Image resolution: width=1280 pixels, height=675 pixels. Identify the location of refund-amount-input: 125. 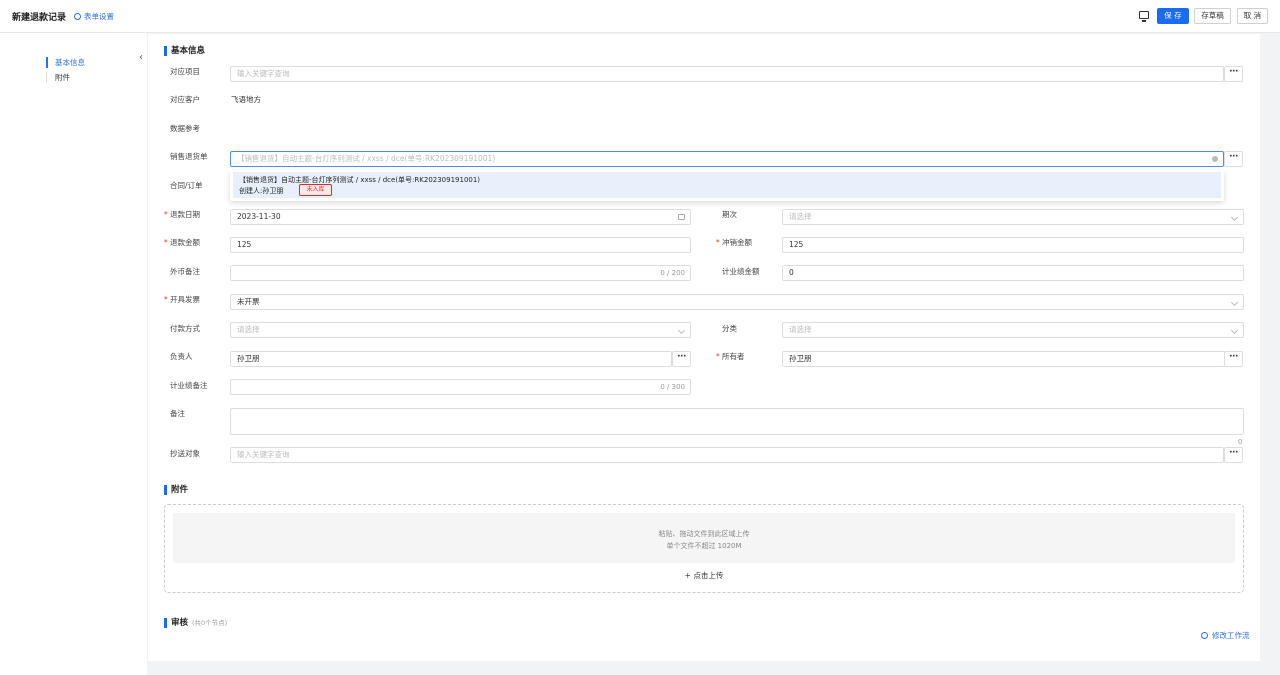
(460, 245).